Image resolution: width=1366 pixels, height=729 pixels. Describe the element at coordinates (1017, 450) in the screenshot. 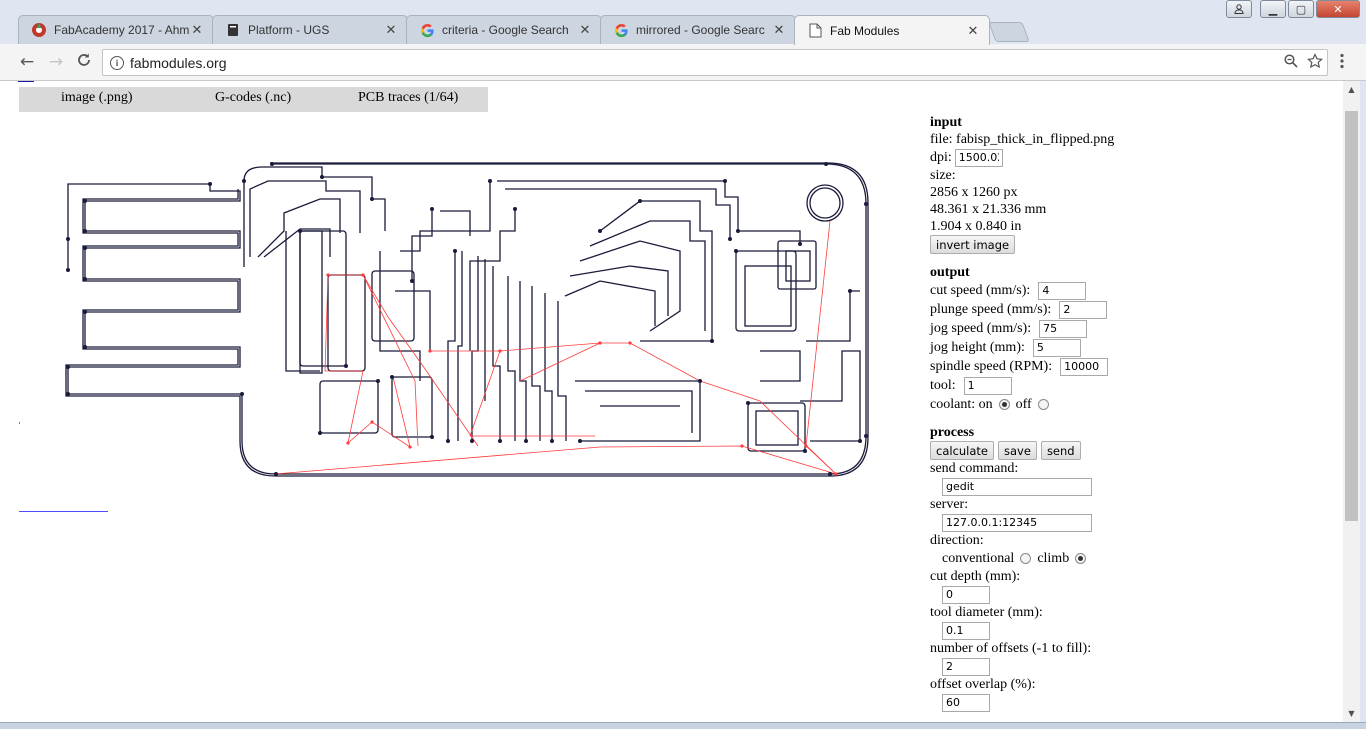

I see `save-button: save` at that location.